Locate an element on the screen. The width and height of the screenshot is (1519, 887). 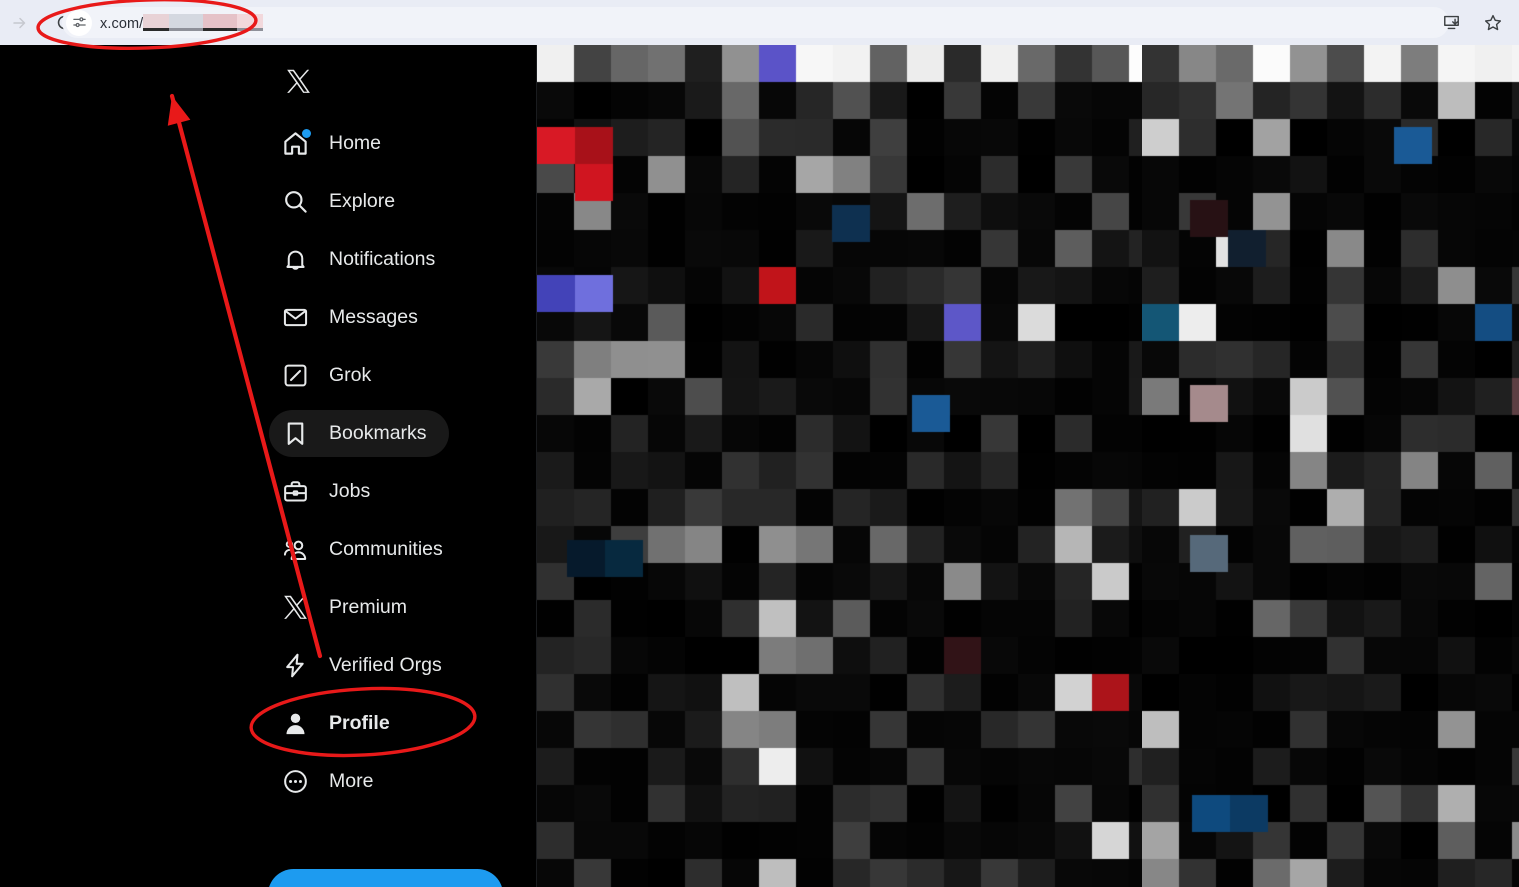
url-text: x.com/ is located at coordinates (182, 22).